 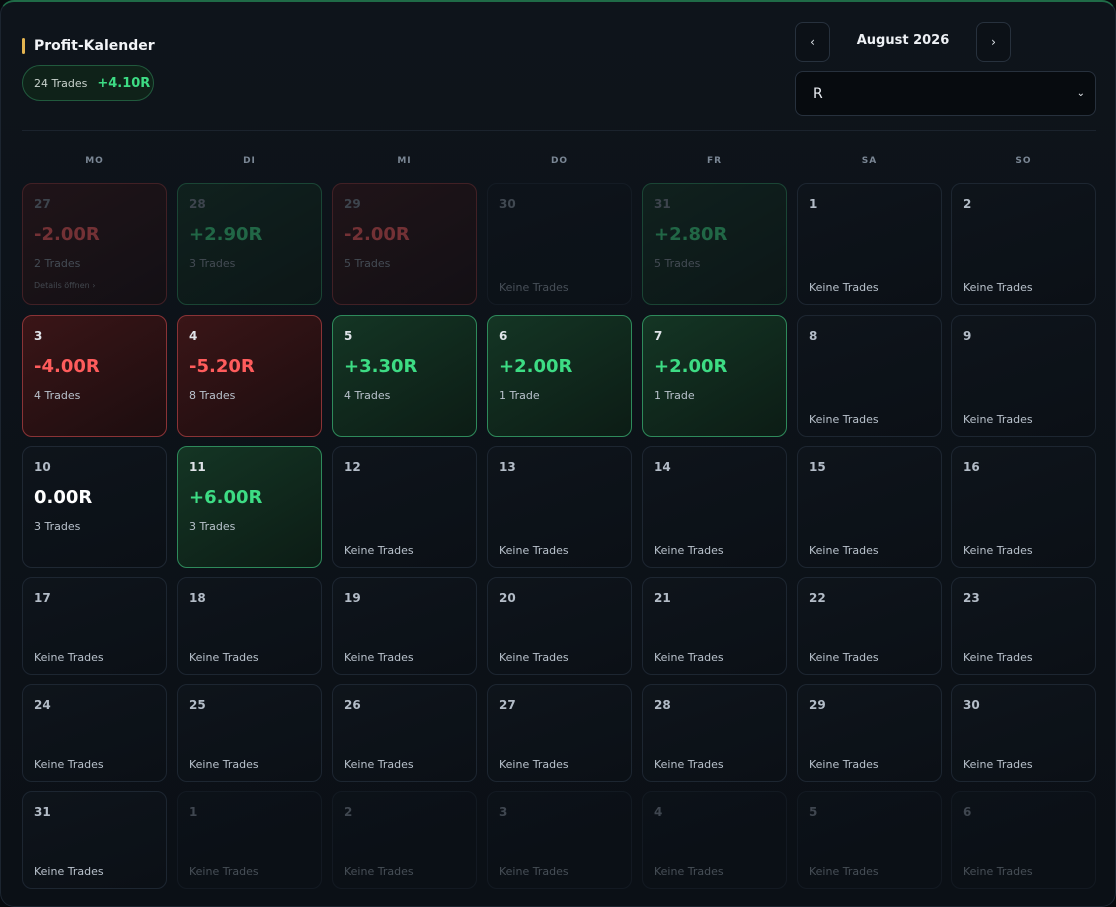 I want to click on day-r-value: 0.00R, so click(x=63, y=497).